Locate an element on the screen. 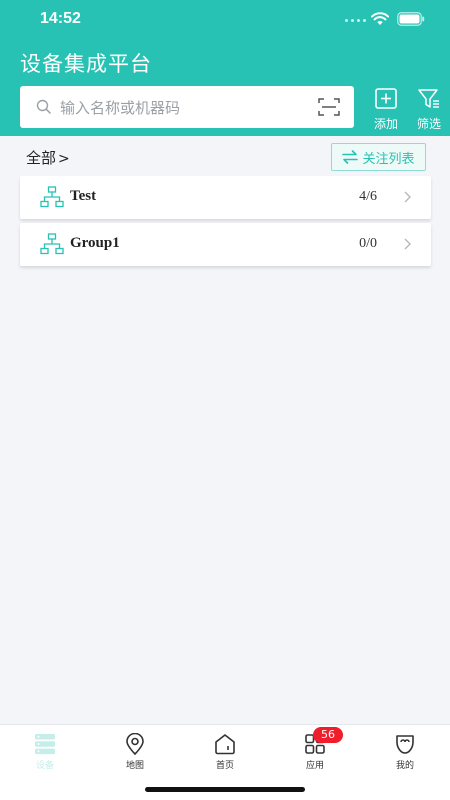 The height and width of the screenshot is (800, 450). breadcrumb: 全部 > is located at coordinates (48, 157).